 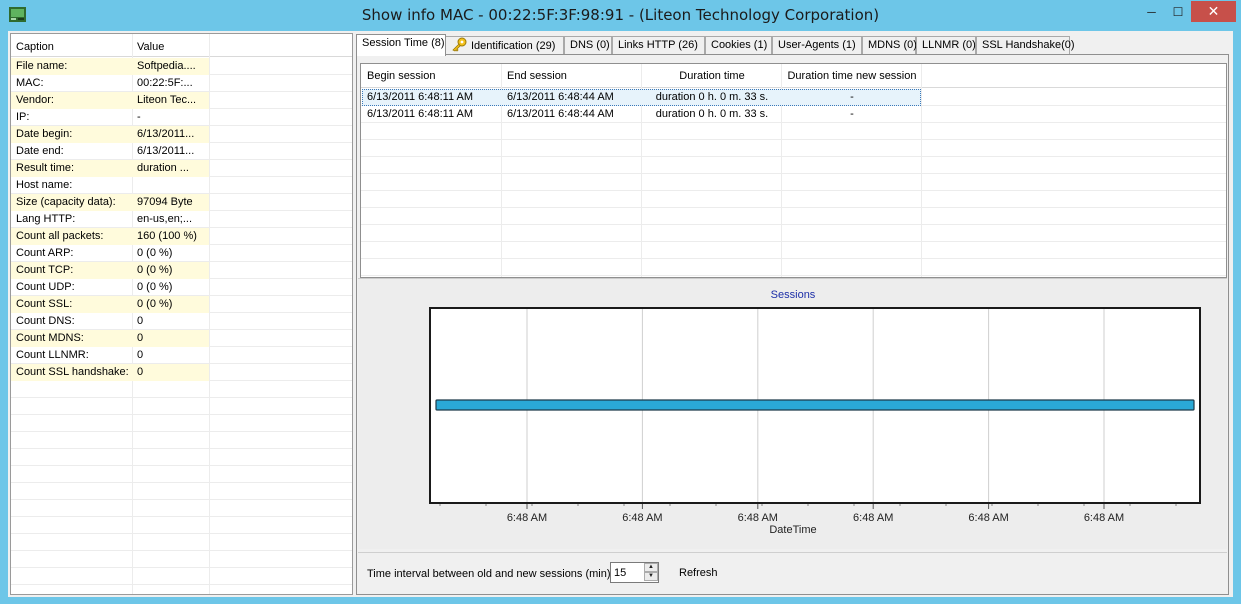 I want to click on tab-user-agents: User-Agents (1), so click(x=817, y=45).